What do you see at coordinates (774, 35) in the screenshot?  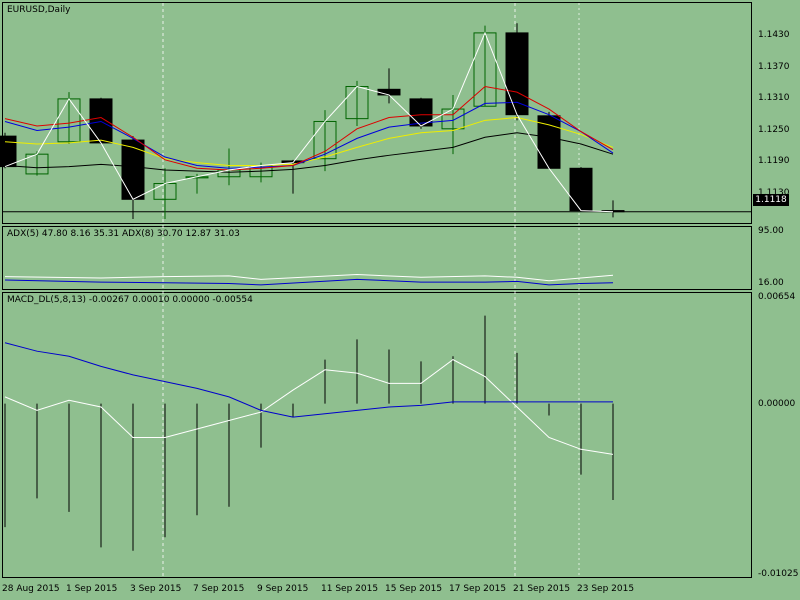 I see `price-tick-label: 1.1430` at bounding box center [774, 35].